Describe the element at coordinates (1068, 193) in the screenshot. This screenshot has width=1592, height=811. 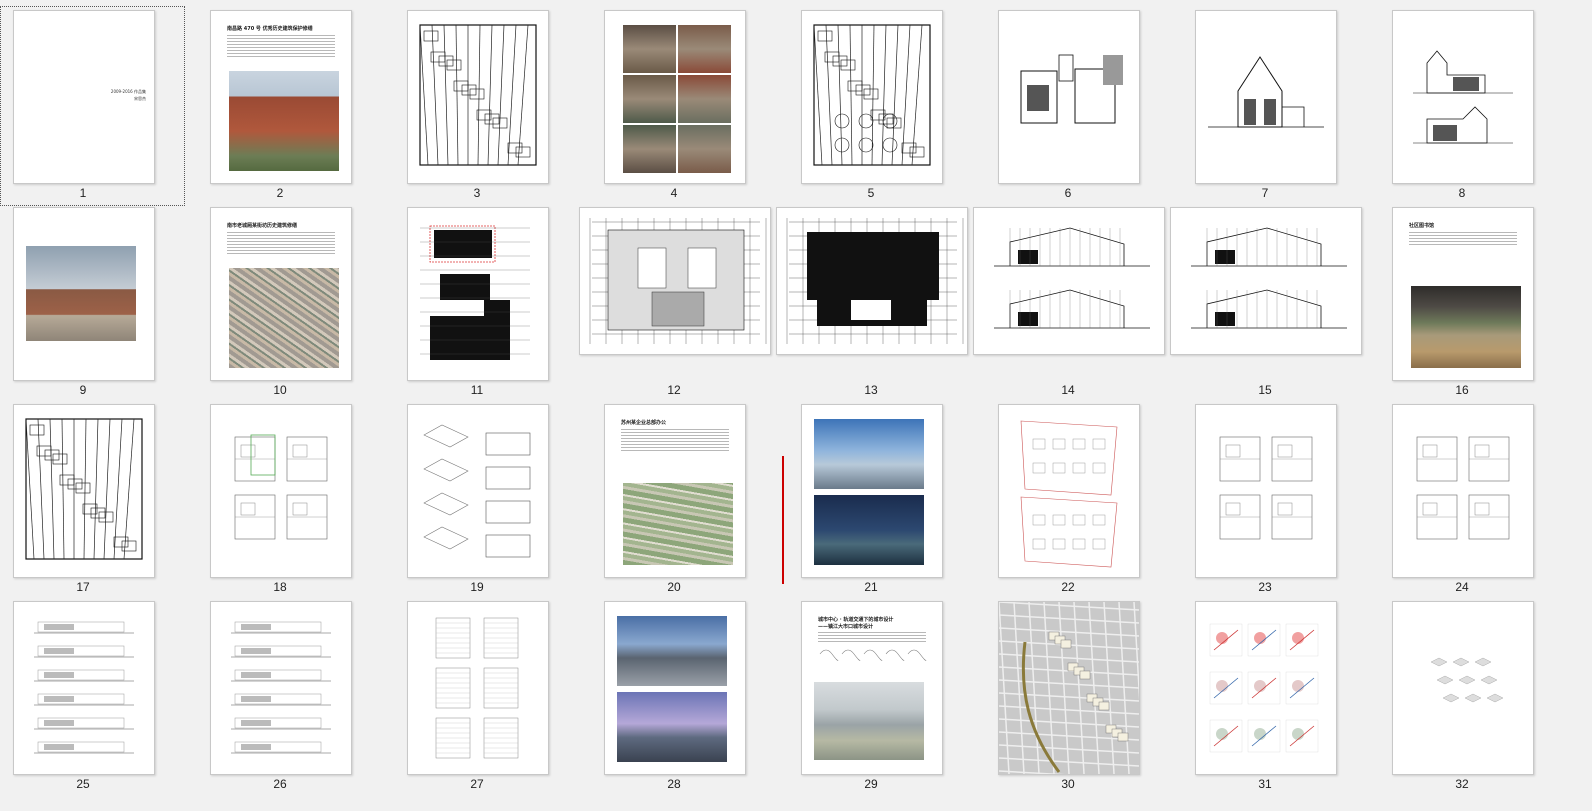
I see `slide-number: 6` at that location.